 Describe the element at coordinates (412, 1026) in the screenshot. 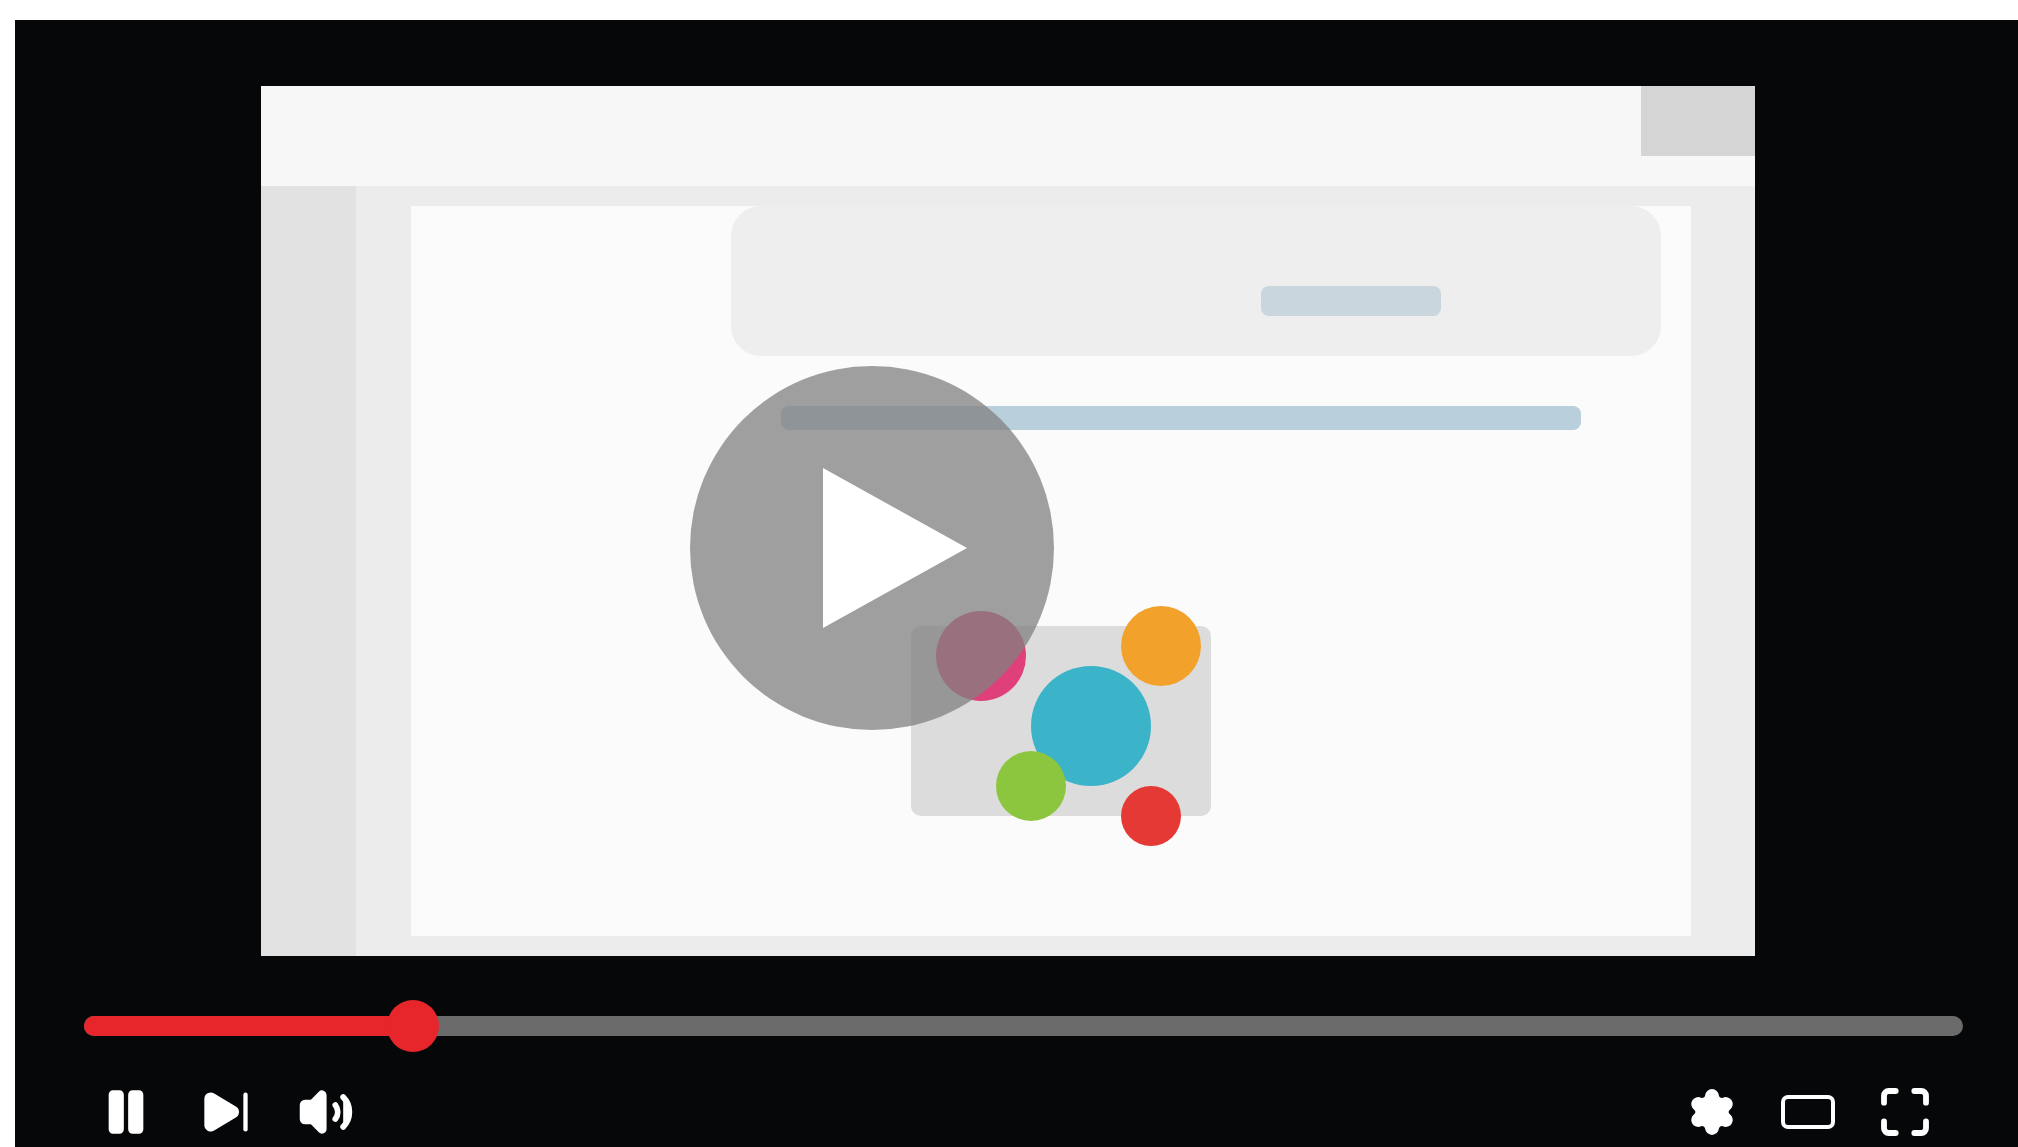

I see `progress-handle` at that location.